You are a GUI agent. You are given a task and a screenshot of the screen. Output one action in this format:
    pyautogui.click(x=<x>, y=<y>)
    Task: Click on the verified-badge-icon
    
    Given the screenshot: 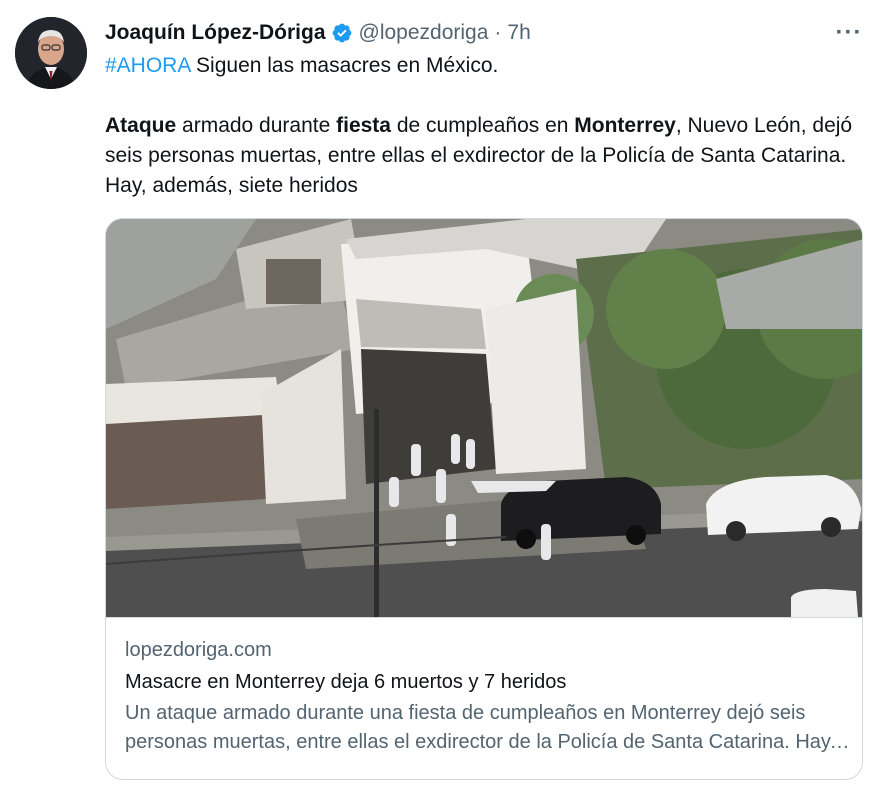 What is the action you would take?
    pyautogui.click(x=342, y=33)
    